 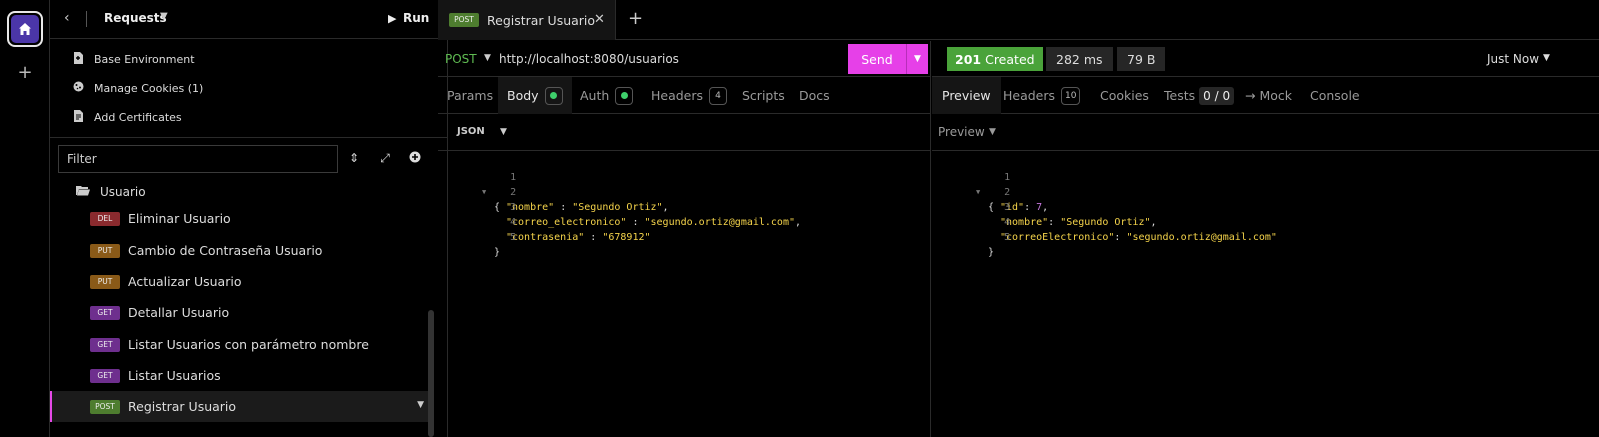 I want to click on line-number: 4, so click(x=513, y=222).